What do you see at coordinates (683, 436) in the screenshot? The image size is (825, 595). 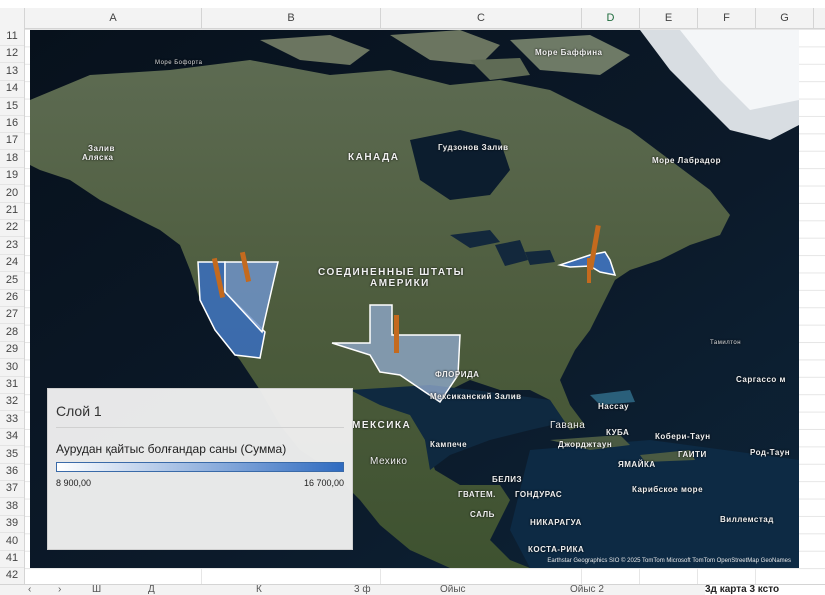 I see `map-label-kober-town: Кобери-Таун` at bounding box center [683, 436].